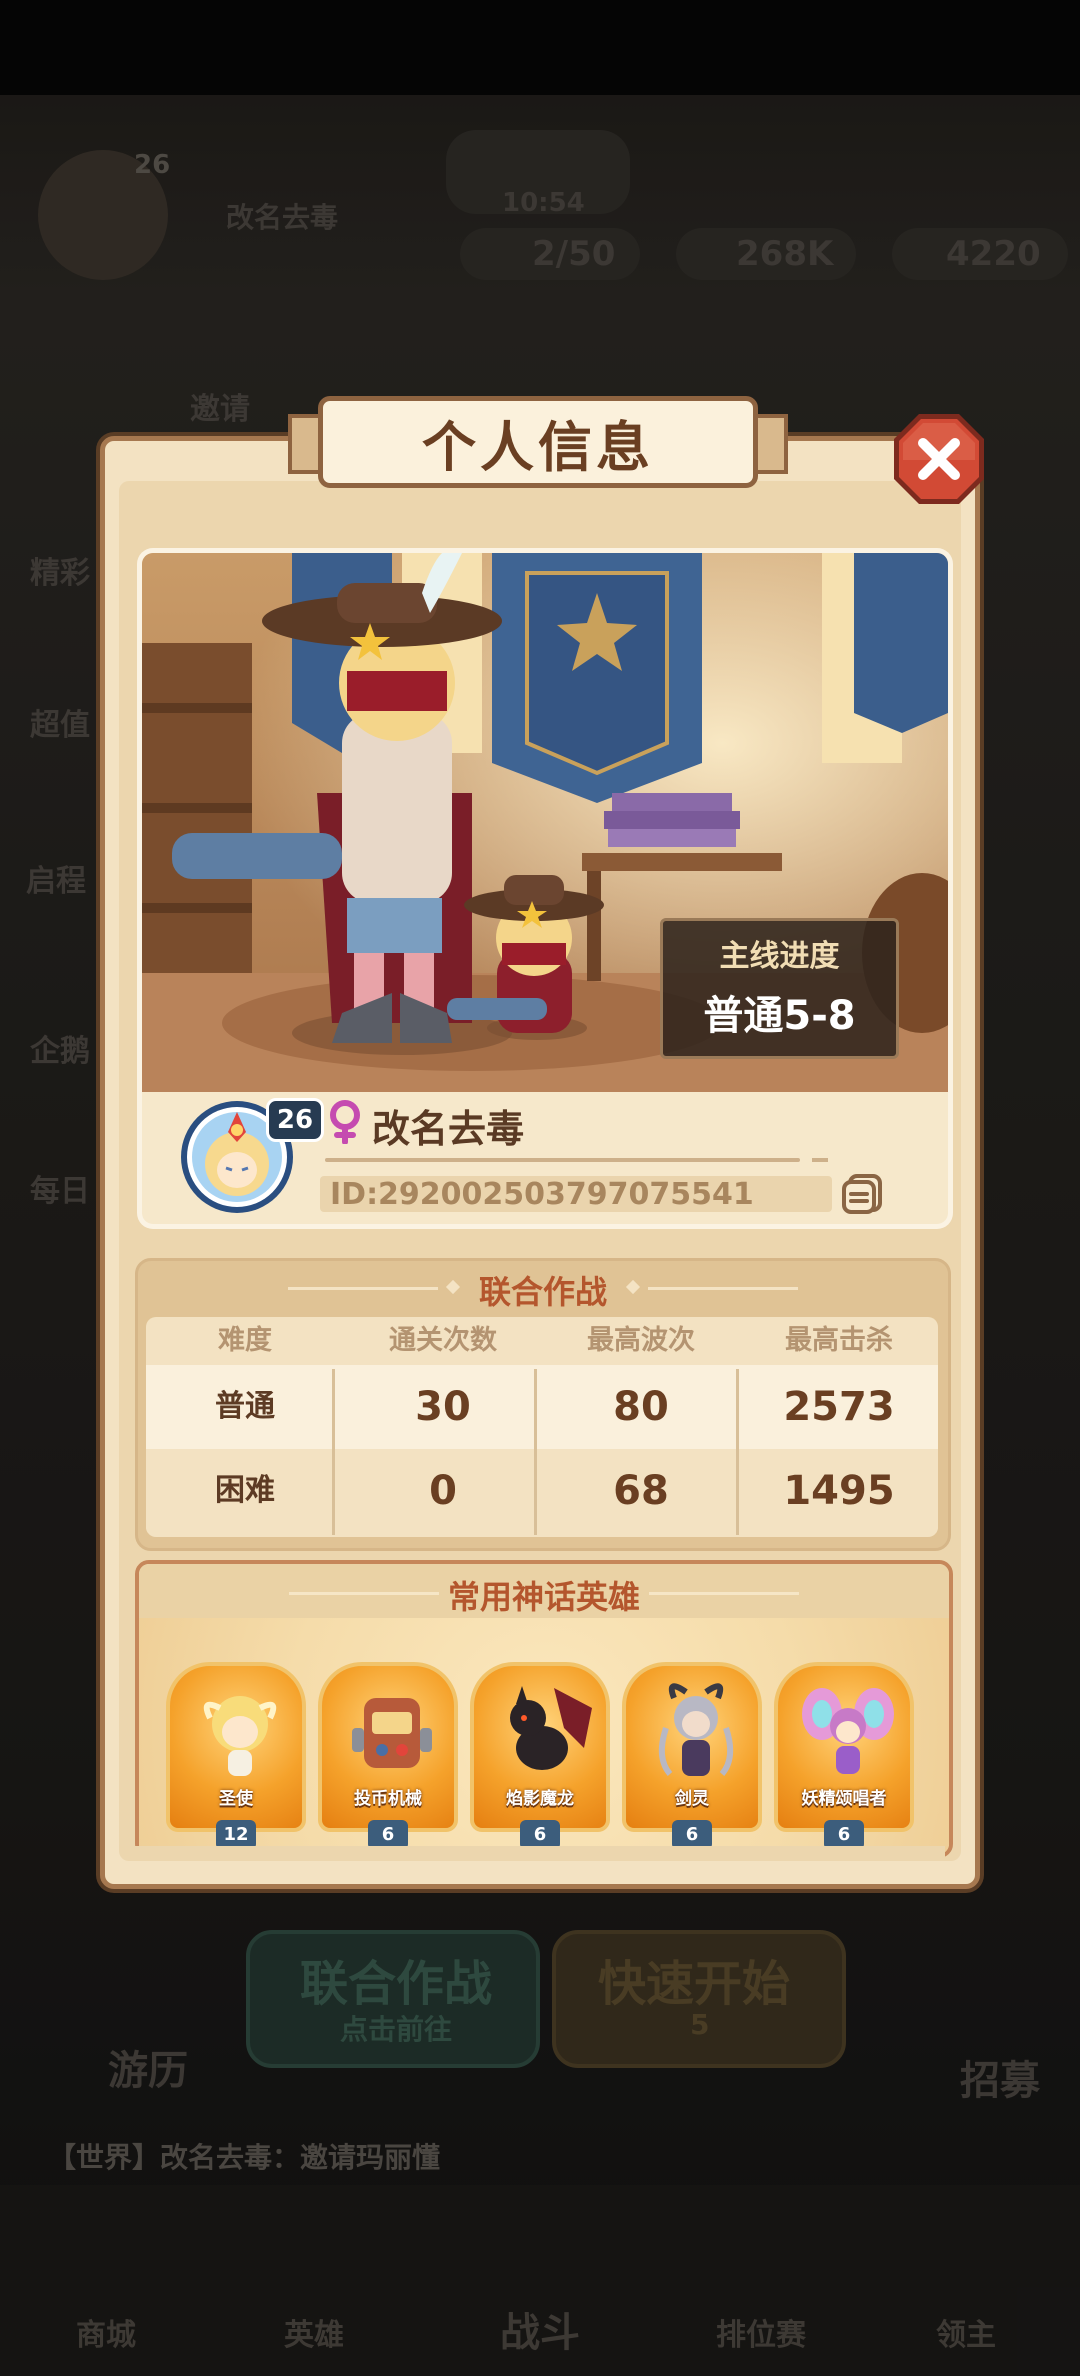 The image size is (1080, 2376). What do you see at coordinates (641, 1407) in the screenshot?
I see `row-max-wave: 80` at bounding box center [641, 1407].